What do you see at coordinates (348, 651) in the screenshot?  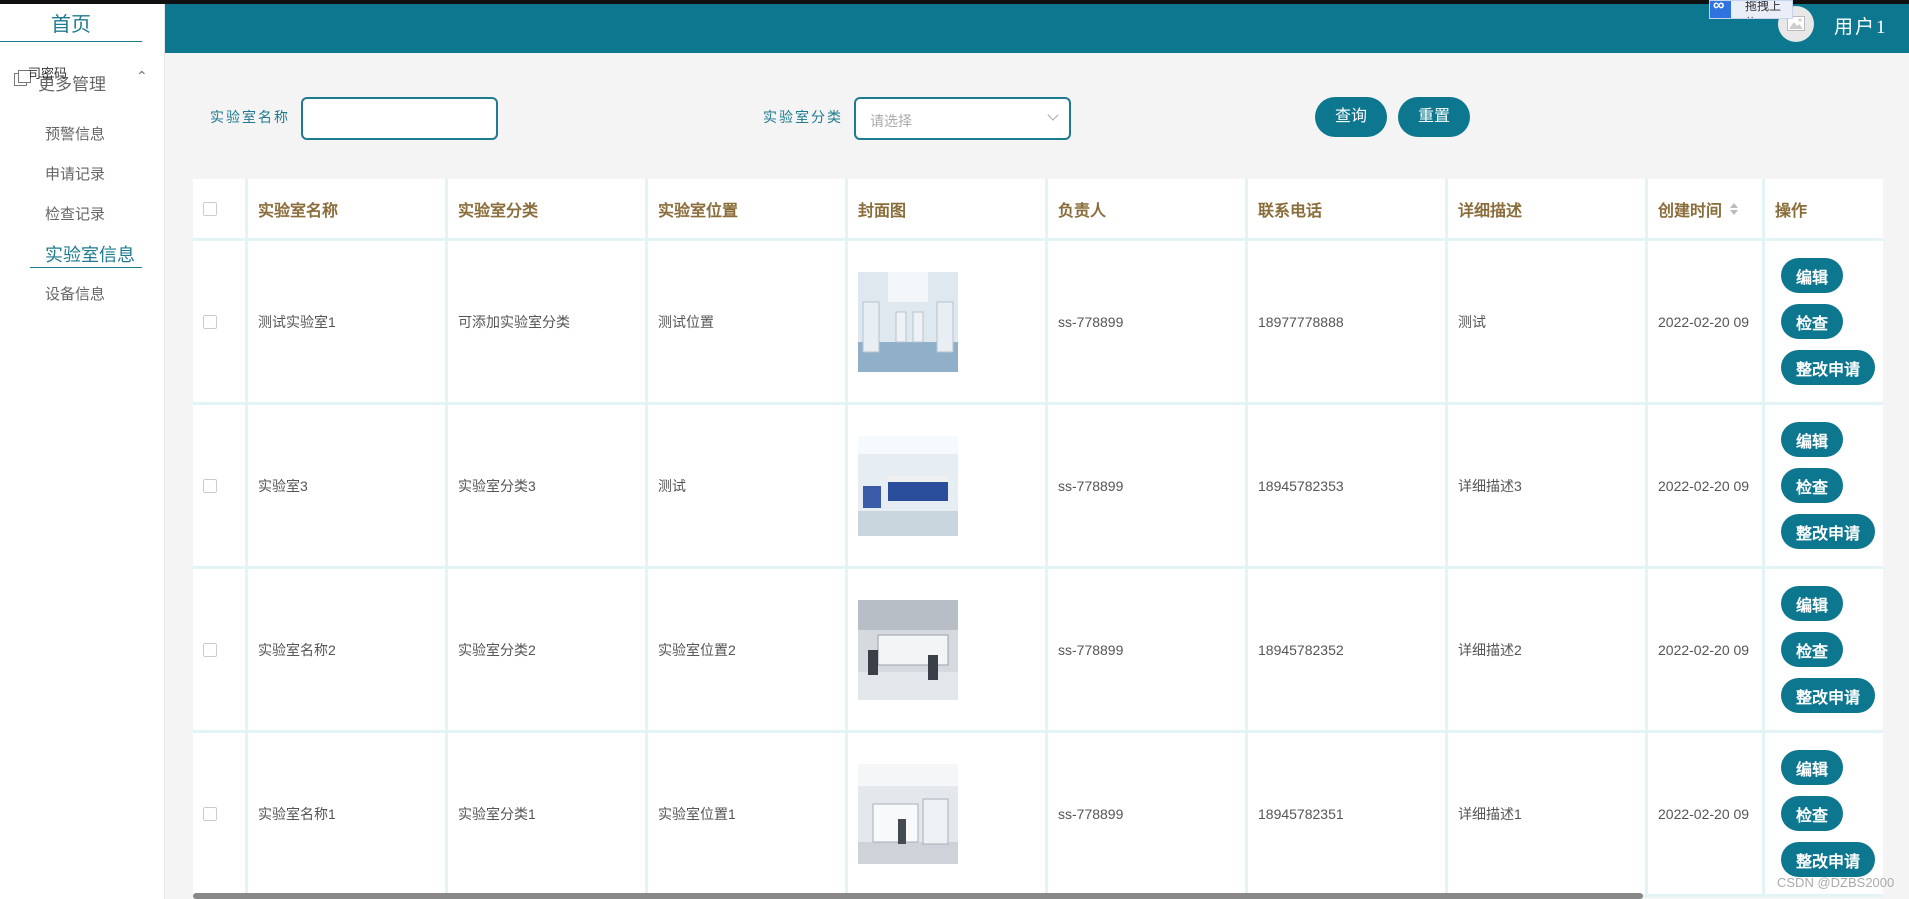 I see `cell-name: 实验室名称2` at bounding box center [348, 651].